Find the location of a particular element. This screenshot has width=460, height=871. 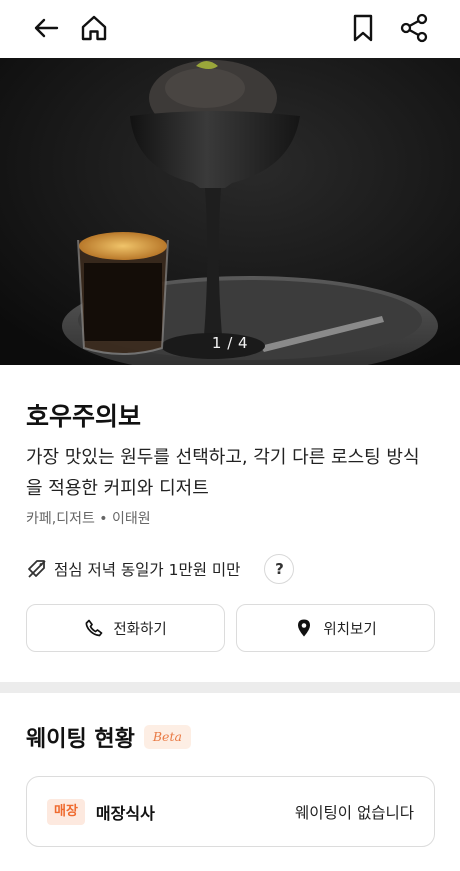

beta-badge: Beta is located at coordinates (167, 737).